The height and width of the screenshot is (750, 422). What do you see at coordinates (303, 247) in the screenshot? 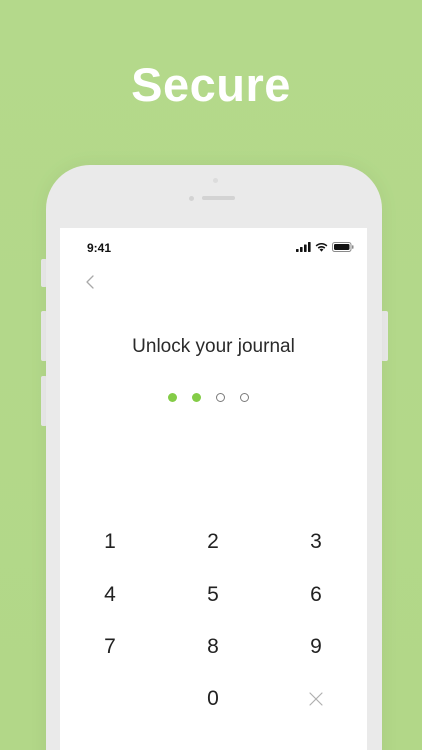
I see `cellular-signal-icon` at bounding box center [303, 247].